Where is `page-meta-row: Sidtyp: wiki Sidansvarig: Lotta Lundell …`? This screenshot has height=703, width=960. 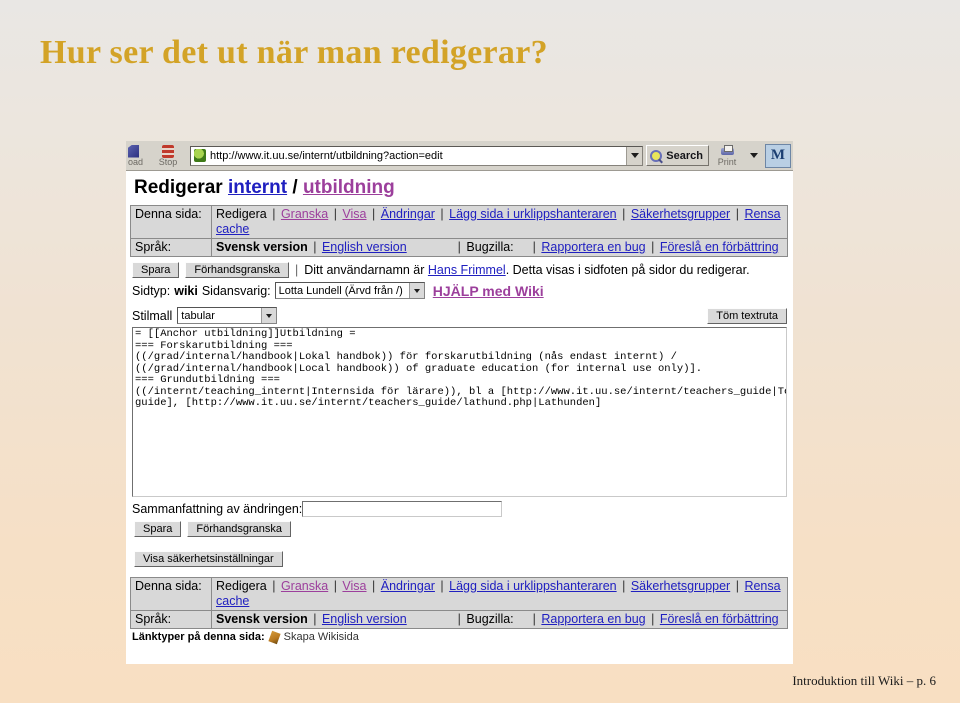
page-meta-row: Sidtyp: wiki Sidansvarig: Lotta Lundell … is located at coordinates (459, 291).